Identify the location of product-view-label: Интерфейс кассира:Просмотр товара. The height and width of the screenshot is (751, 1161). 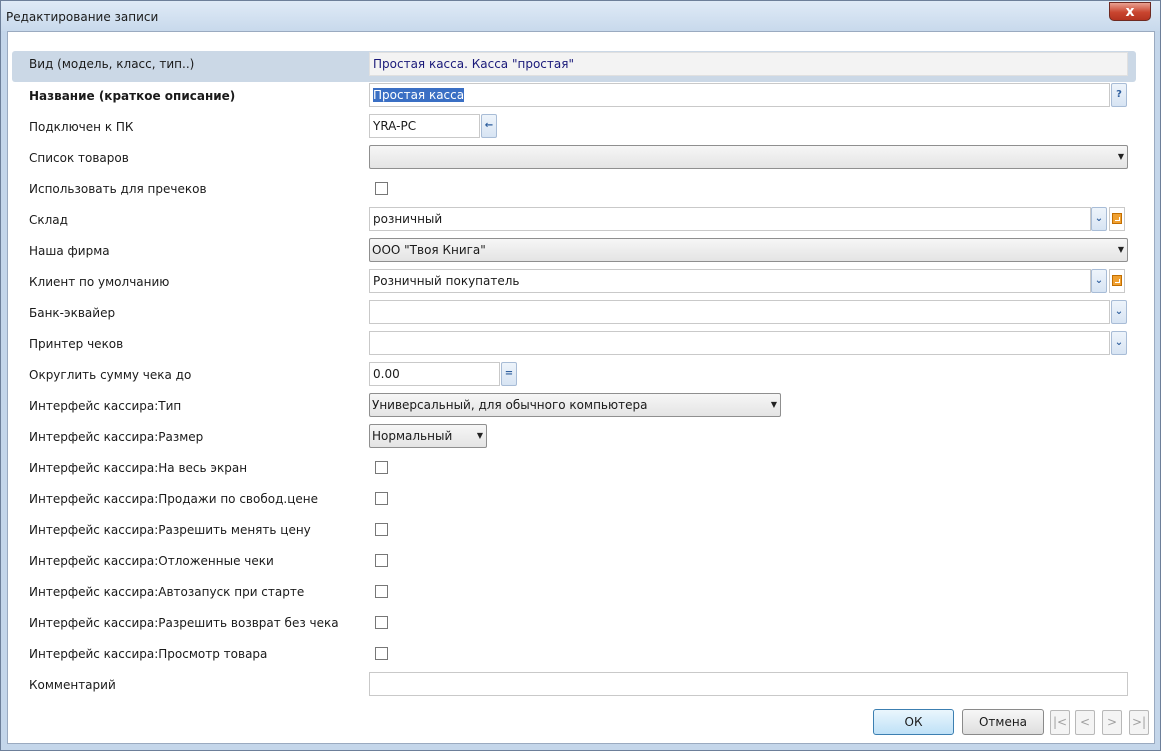
(148, 654).